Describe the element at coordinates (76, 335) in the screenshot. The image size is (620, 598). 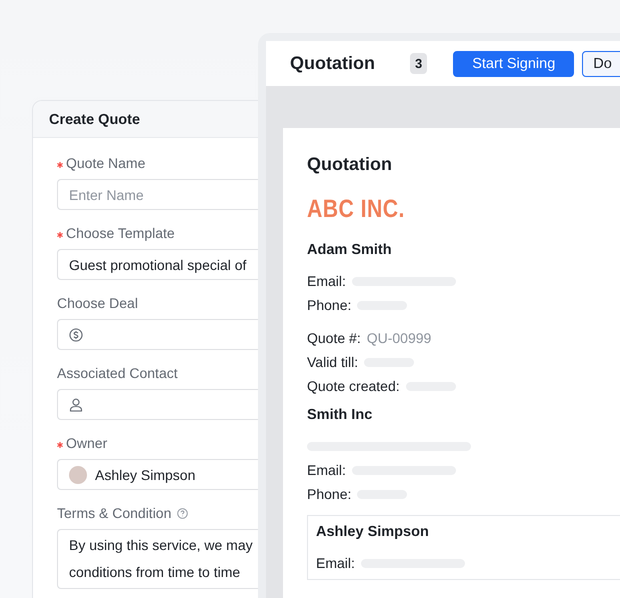
I see `dollar-icon` at that location.